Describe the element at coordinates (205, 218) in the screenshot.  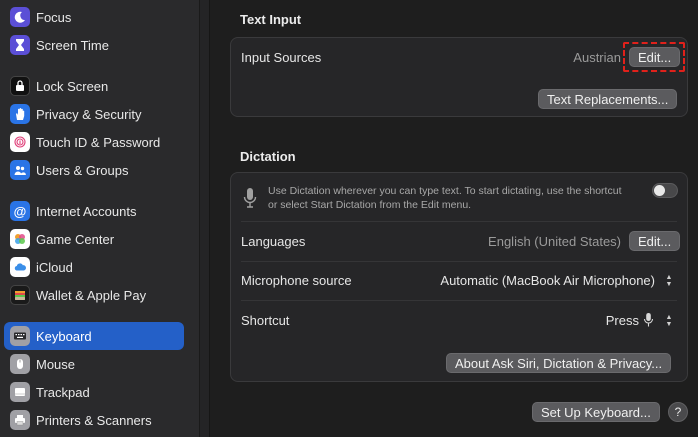
I see `sidebar-divider` at that location.